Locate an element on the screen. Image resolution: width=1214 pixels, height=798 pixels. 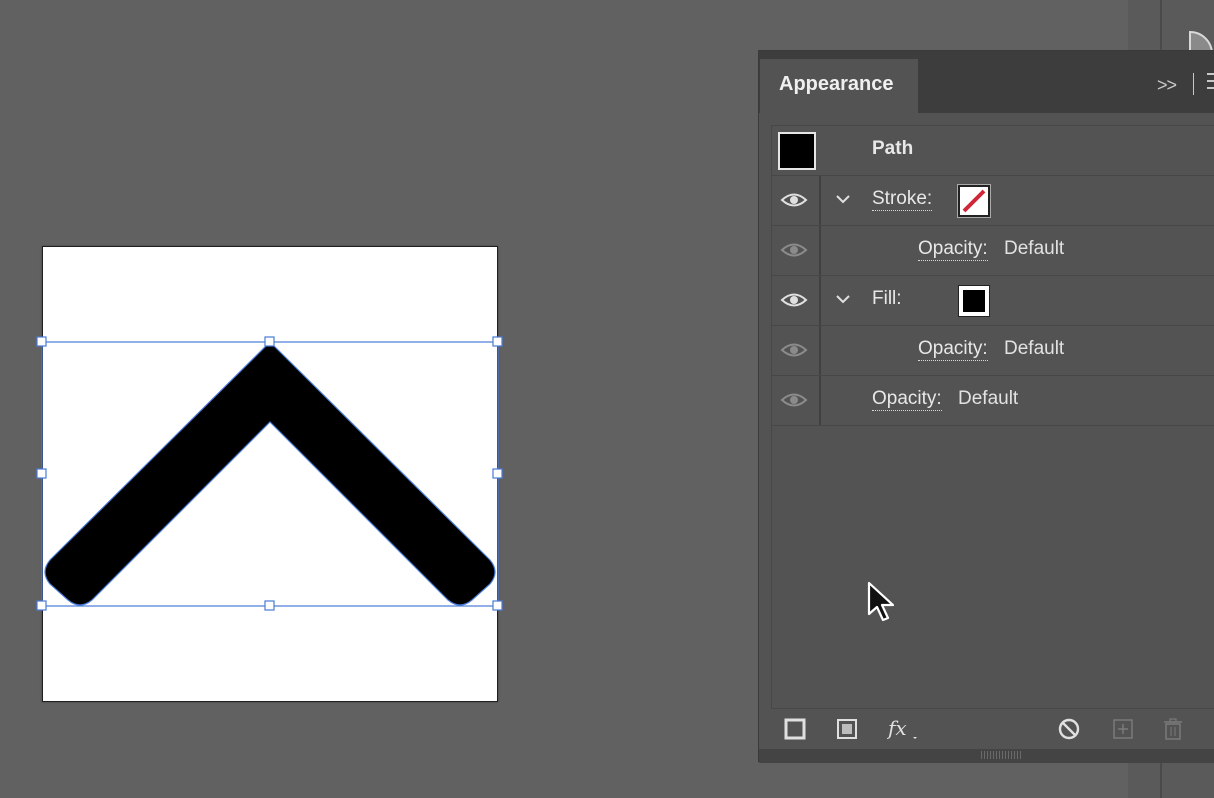
fill-label: Fill: is located at coordinates (887, 299).